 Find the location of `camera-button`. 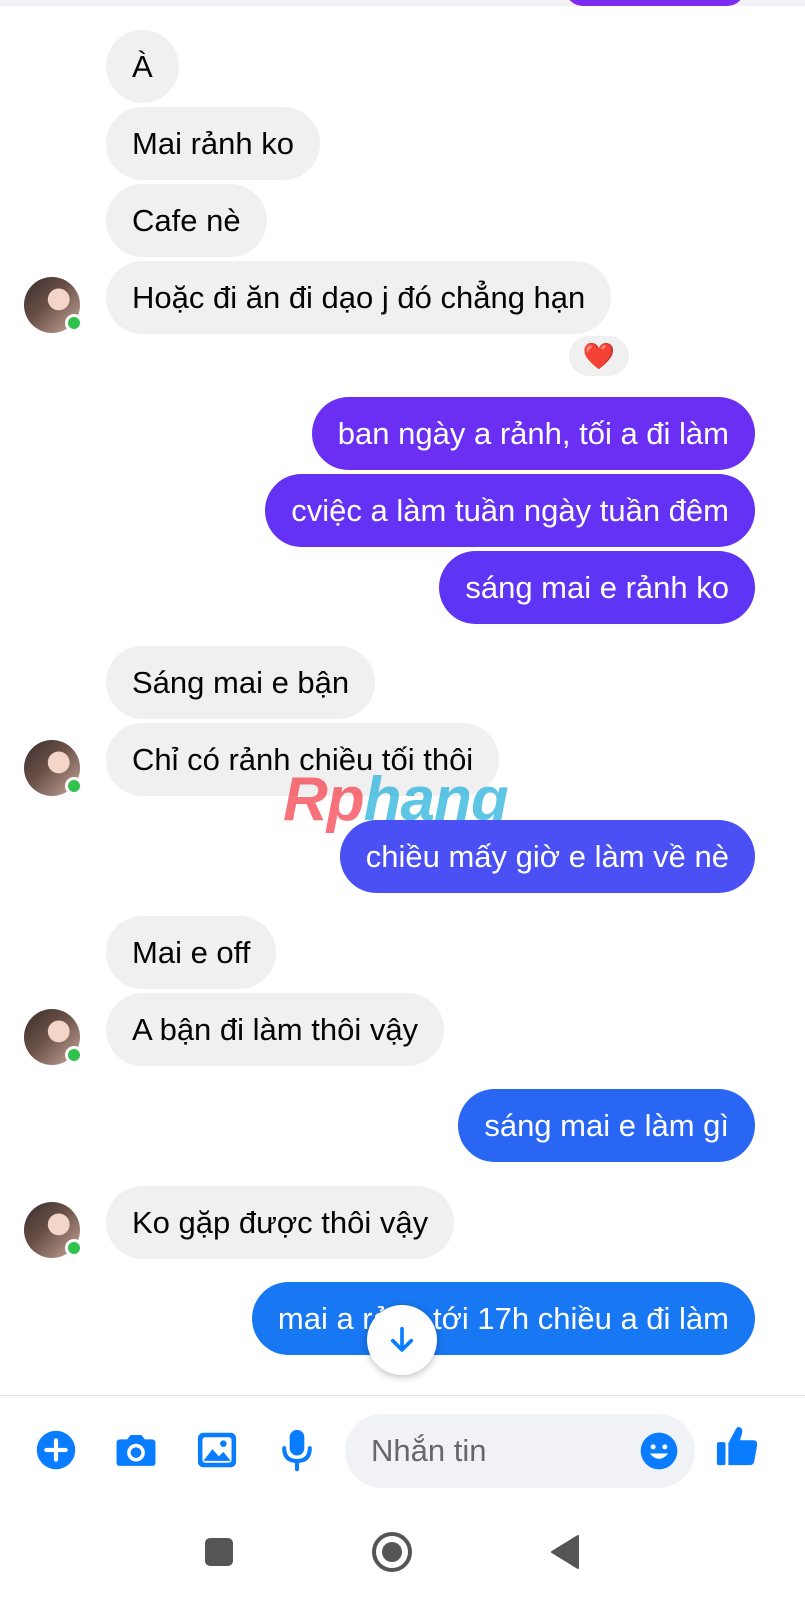

camera-button is located at coordinates (136, 1450).